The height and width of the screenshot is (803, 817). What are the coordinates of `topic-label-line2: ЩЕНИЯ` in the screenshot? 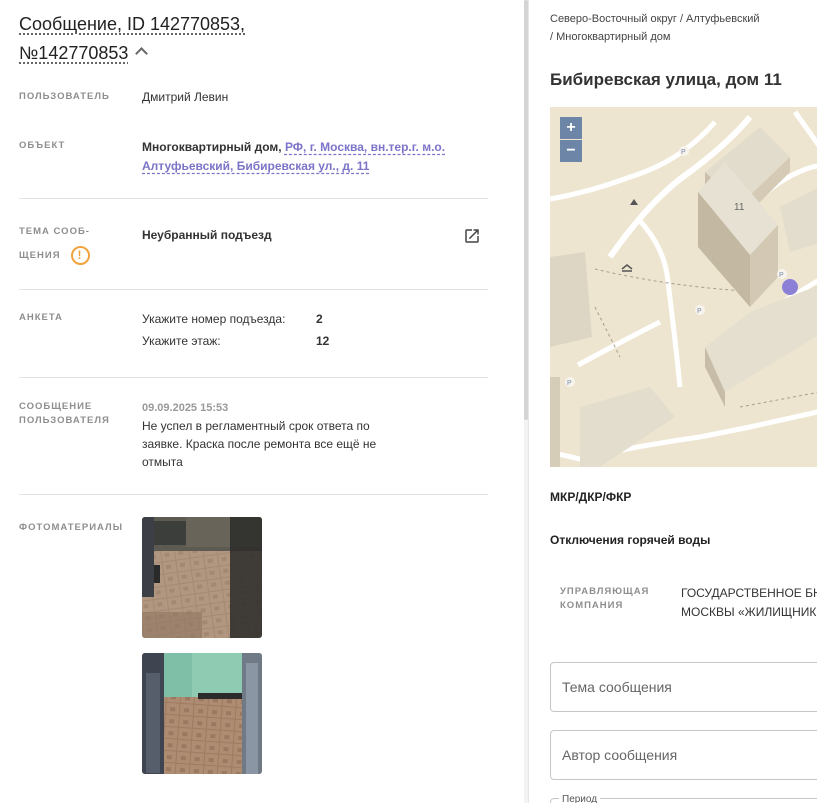 It's located at (40, 255).